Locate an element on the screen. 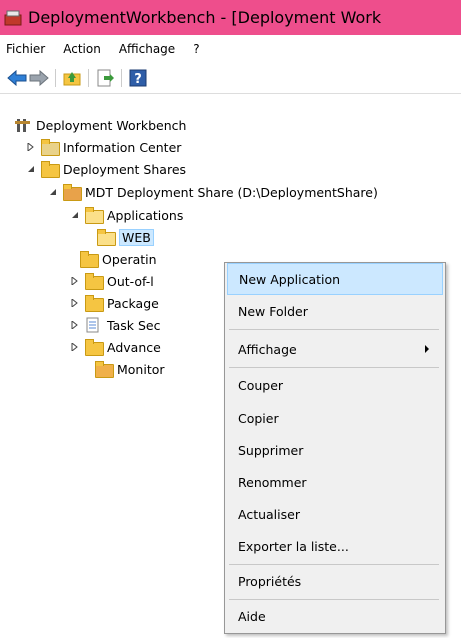  back-arrow-icon is located at coordinates (17, 78).